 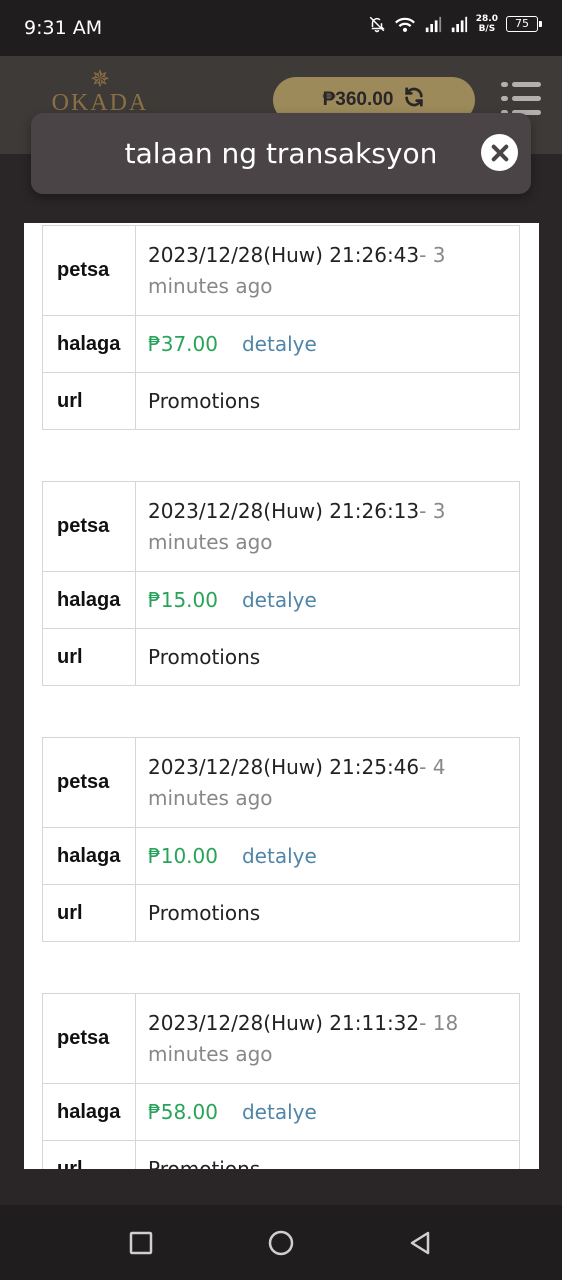 What do you see at coordinates (486, 19) in the screenshot?
I see `net-speed-value: 28.0` at bounding box center [486, 19].